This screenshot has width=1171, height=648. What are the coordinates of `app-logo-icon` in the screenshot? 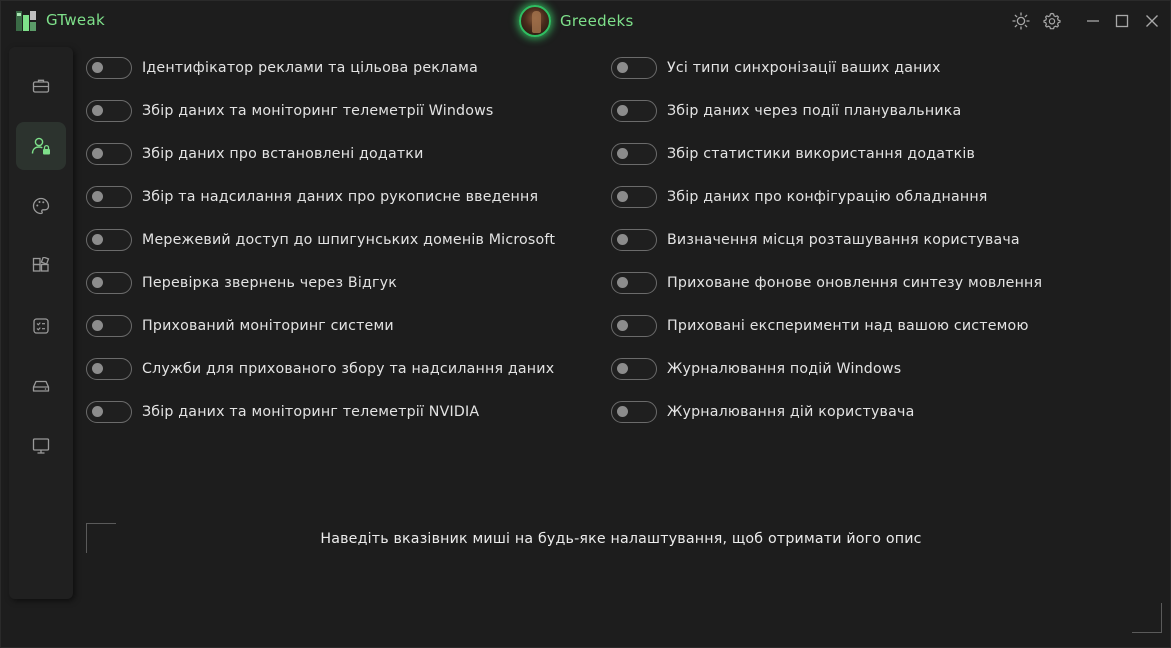 It's located at (26, 21).